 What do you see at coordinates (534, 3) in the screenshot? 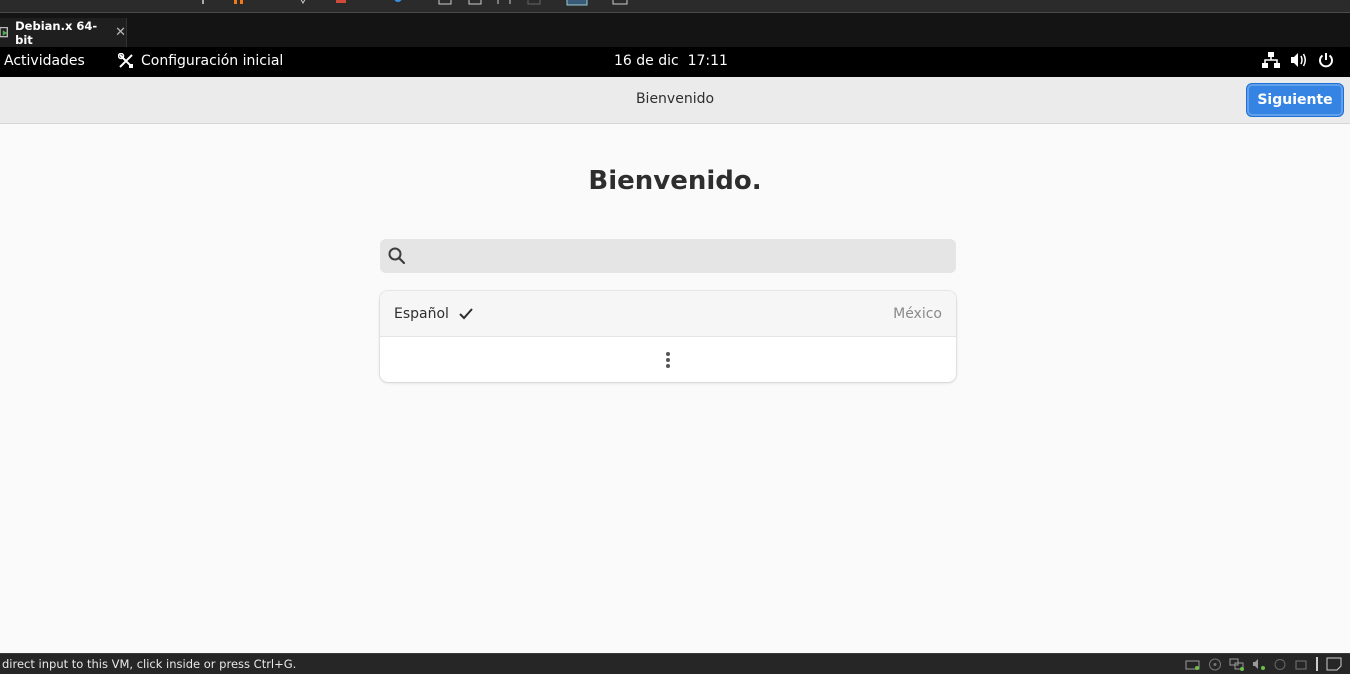
I see `stretch-icon` at bounding box center [534, 3].